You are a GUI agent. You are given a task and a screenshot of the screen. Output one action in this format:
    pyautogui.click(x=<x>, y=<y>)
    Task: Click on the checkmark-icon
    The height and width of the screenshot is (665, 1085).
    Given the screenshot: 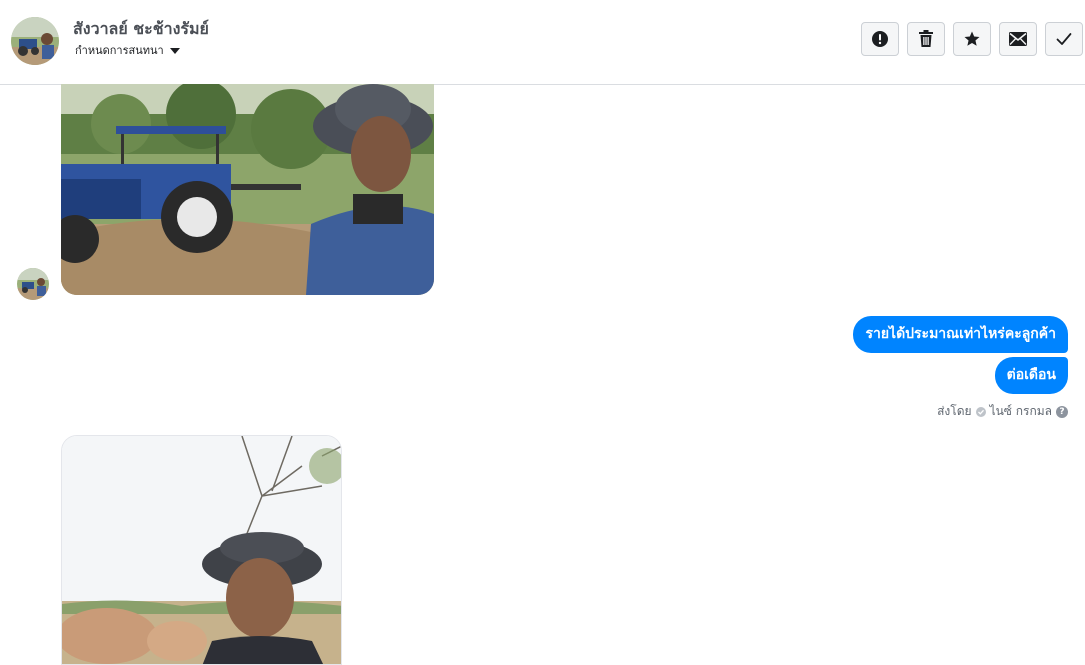 What is the action you would take?
    pyautogui.click(x=1064, y=39)
    